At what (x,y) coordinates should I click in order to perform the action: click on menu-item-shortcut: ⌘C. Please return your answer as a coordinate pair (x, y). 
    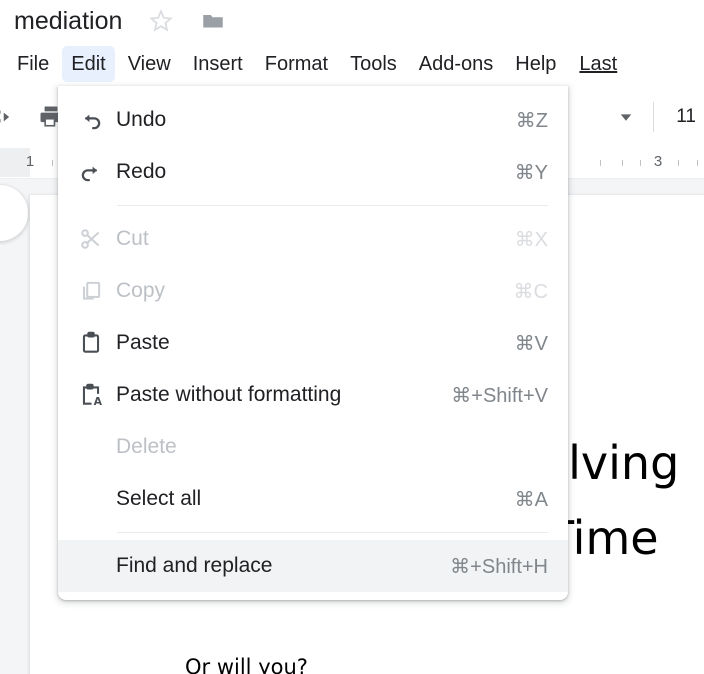
    Looking at the image, I should click on (530, 291).